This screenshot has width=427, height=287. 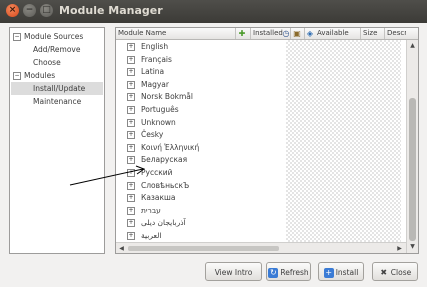 I want to click on close-button: ✖ Close, so click(x=395, y=271).